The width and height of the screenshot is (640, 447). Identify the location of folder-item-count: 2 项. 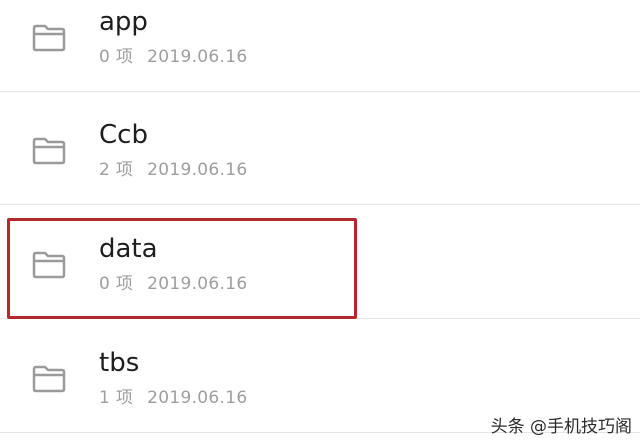
(116, 170).